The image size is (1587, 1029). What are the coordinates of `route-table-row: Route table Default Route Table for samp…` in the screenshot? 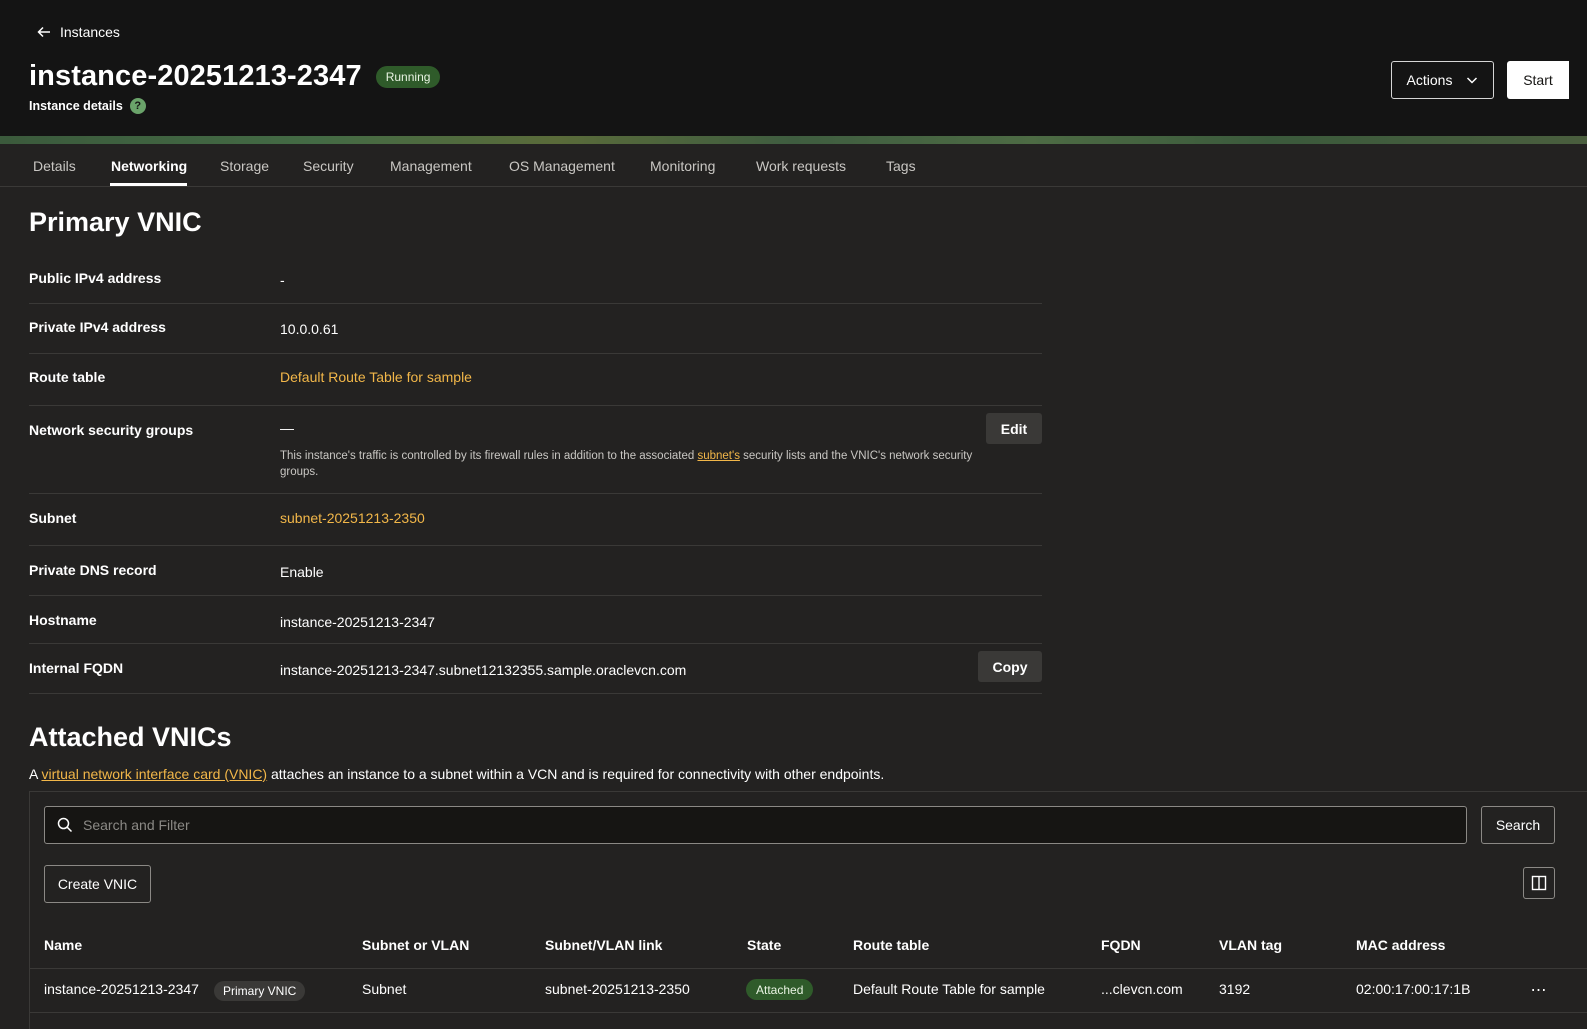 It's located at (535, 380).